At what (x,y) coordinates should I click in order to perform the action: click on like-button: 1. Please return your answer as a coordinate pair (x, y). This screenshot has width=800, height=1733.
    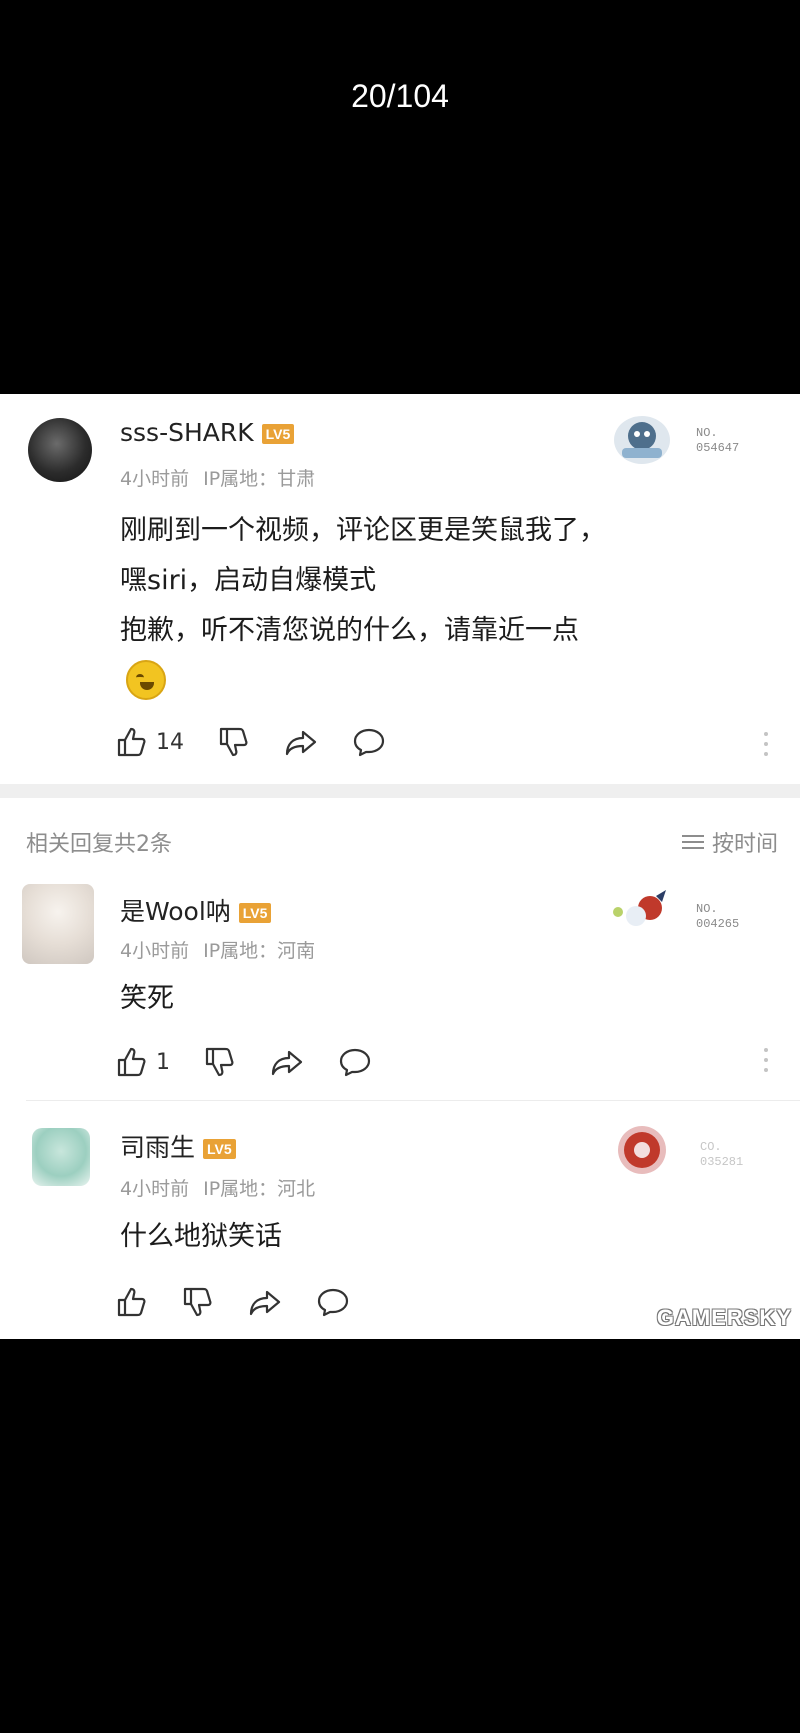
    Looking at the image, I should click on (143, 1062).